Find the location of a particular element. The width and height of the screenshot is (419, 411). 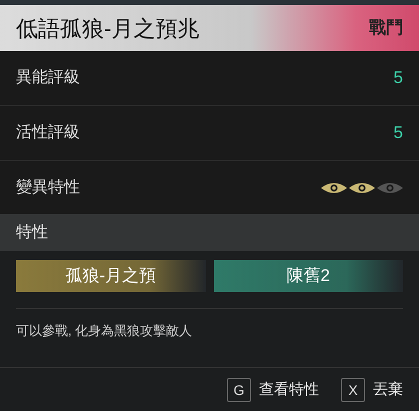

stat-label: 變異特性 is located at coordinates (48, 188).